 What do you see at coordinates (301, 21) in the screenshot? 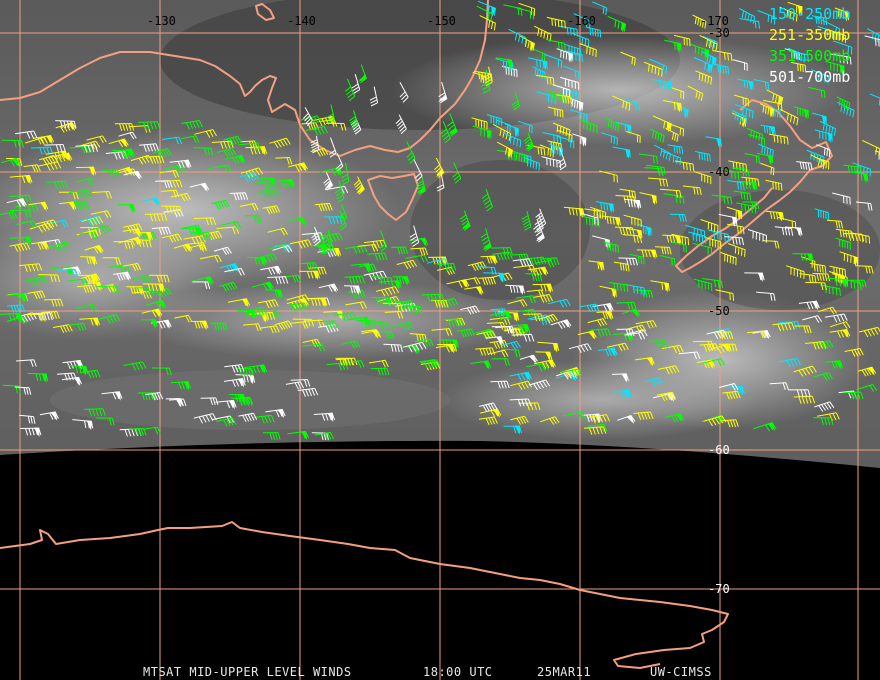
I see `longitude-label-140: -140` at bounding box center [301, 21].